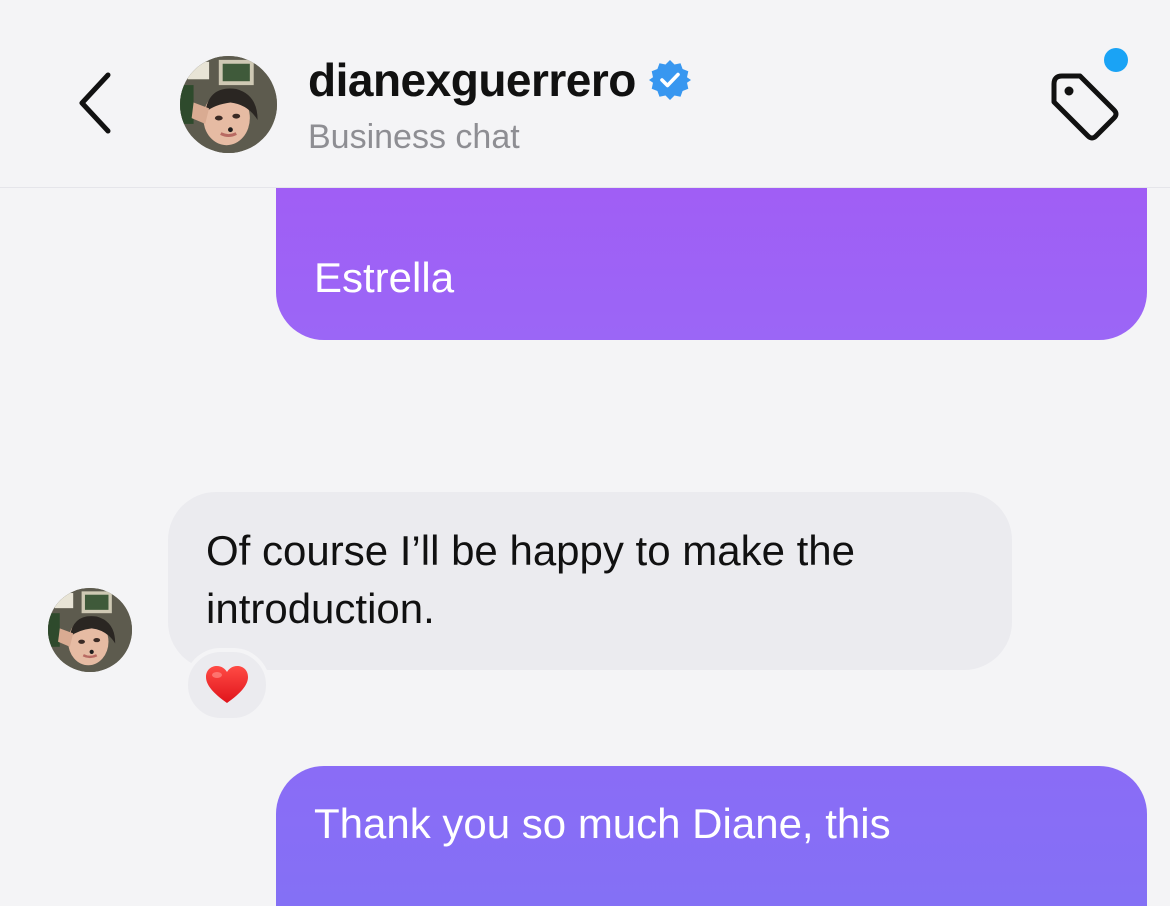 This screenshot has width=1170, height=906. I want to click on verified-badge-icon, so click(669, 80).